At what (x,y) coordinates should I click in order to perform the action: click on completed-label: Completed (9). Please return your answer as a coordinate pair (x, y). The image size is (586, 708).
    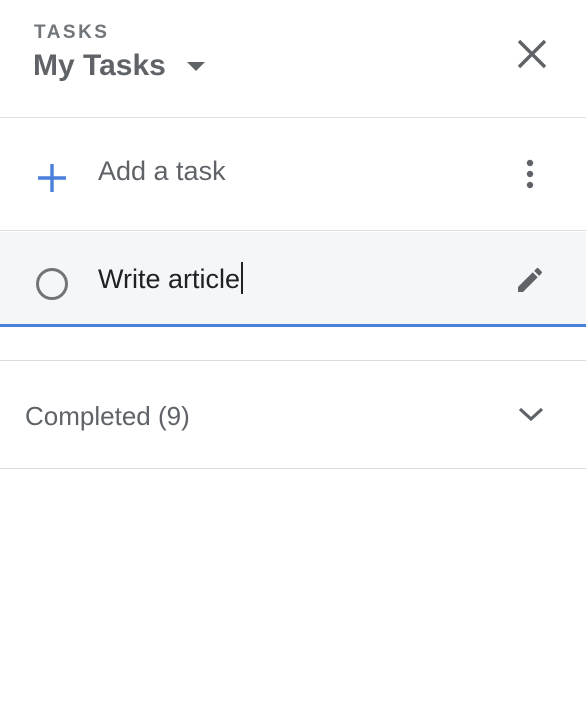
    Looking at the image, I should click on (107, 416).